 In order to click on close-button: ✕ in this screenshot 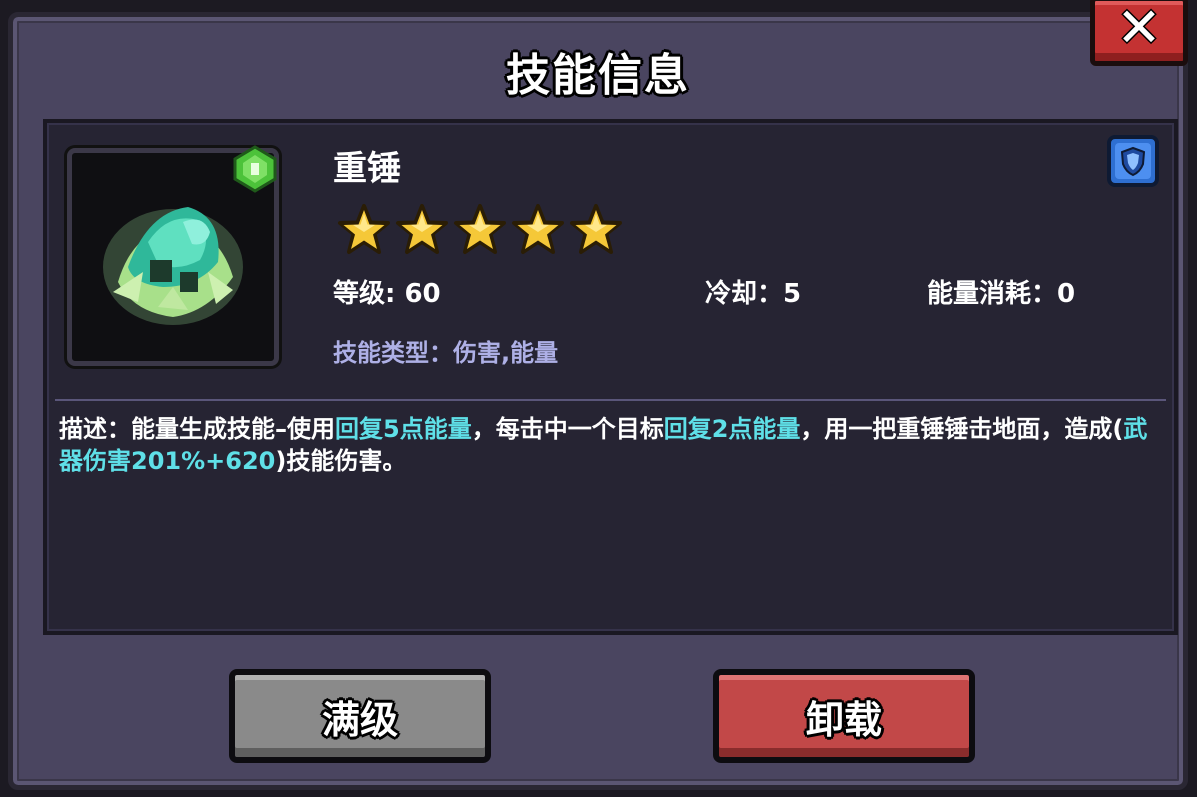, I will do `click(1139, 33)`.